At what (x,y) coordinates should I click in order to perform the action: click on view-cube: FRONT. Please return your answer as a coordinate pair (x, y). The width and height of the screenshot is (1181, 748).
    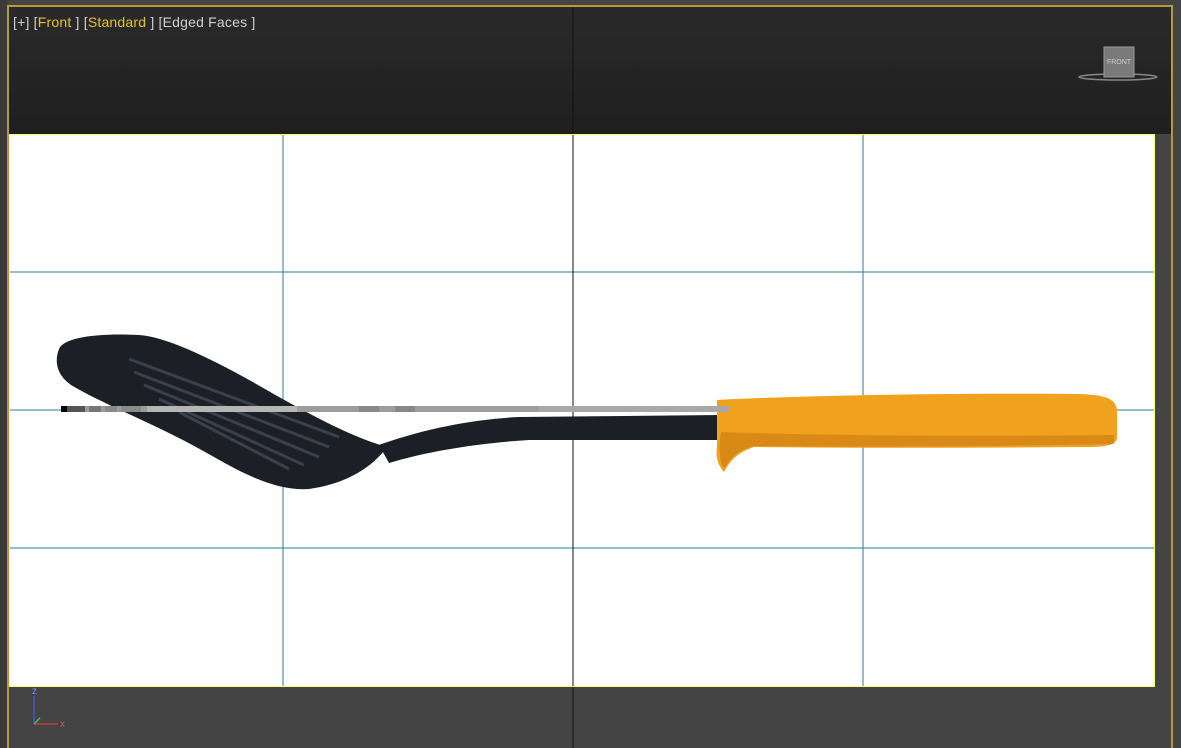
    Looking at the image, I should click on (1118, 65).